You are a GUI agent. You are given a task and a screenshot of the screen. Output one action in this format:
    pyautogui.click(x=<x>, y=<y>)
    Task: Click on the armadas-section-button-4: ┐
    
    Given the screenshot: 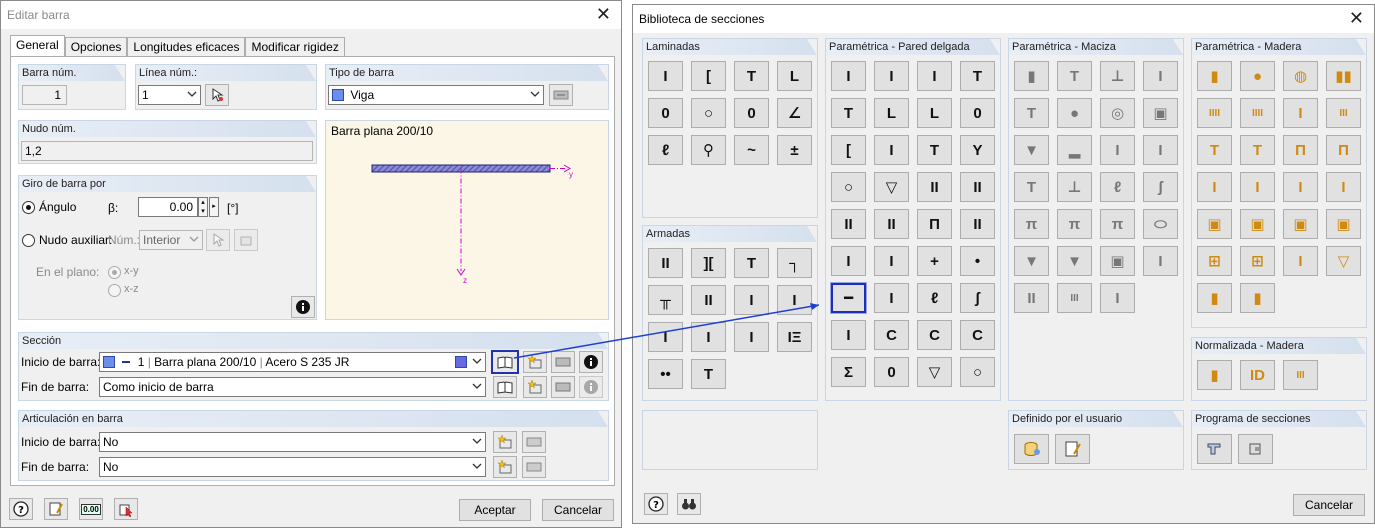 What is the action you would take?
    pyautogui.click(x=794, y=263)
    